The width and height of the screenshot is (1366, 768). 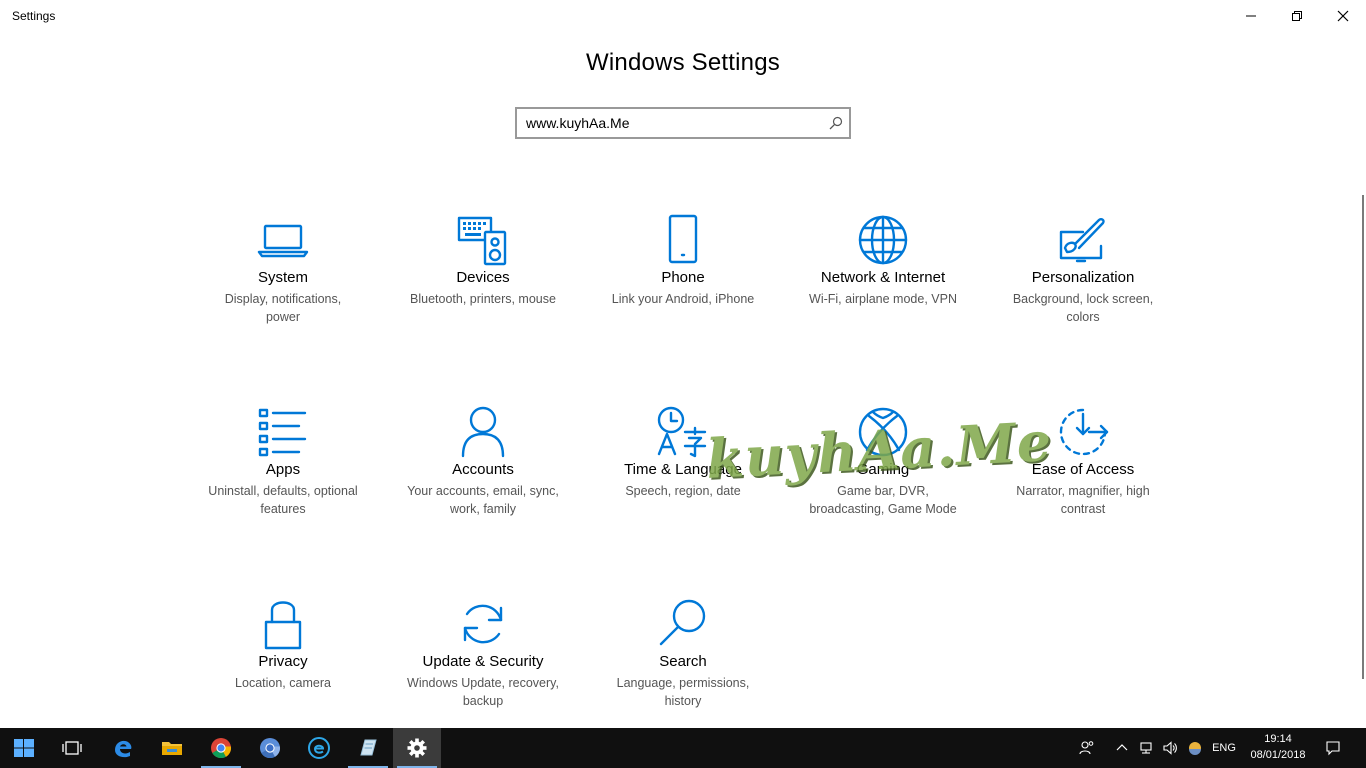 I want to click on minimize-icon, so click(x=1251, y=16).